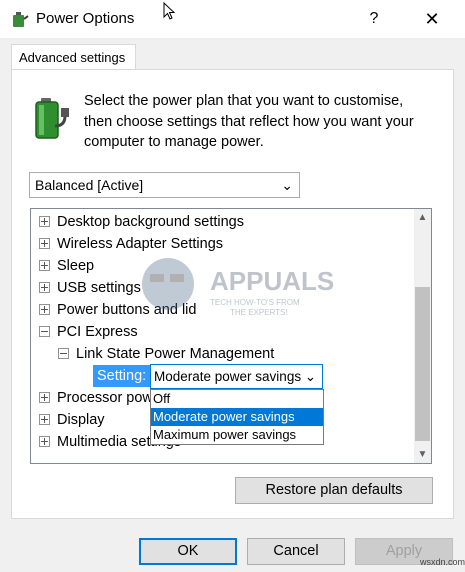  Describe the element at coordinates (432, 19) in the screenshot. I see `close-button: ✕` at that location.